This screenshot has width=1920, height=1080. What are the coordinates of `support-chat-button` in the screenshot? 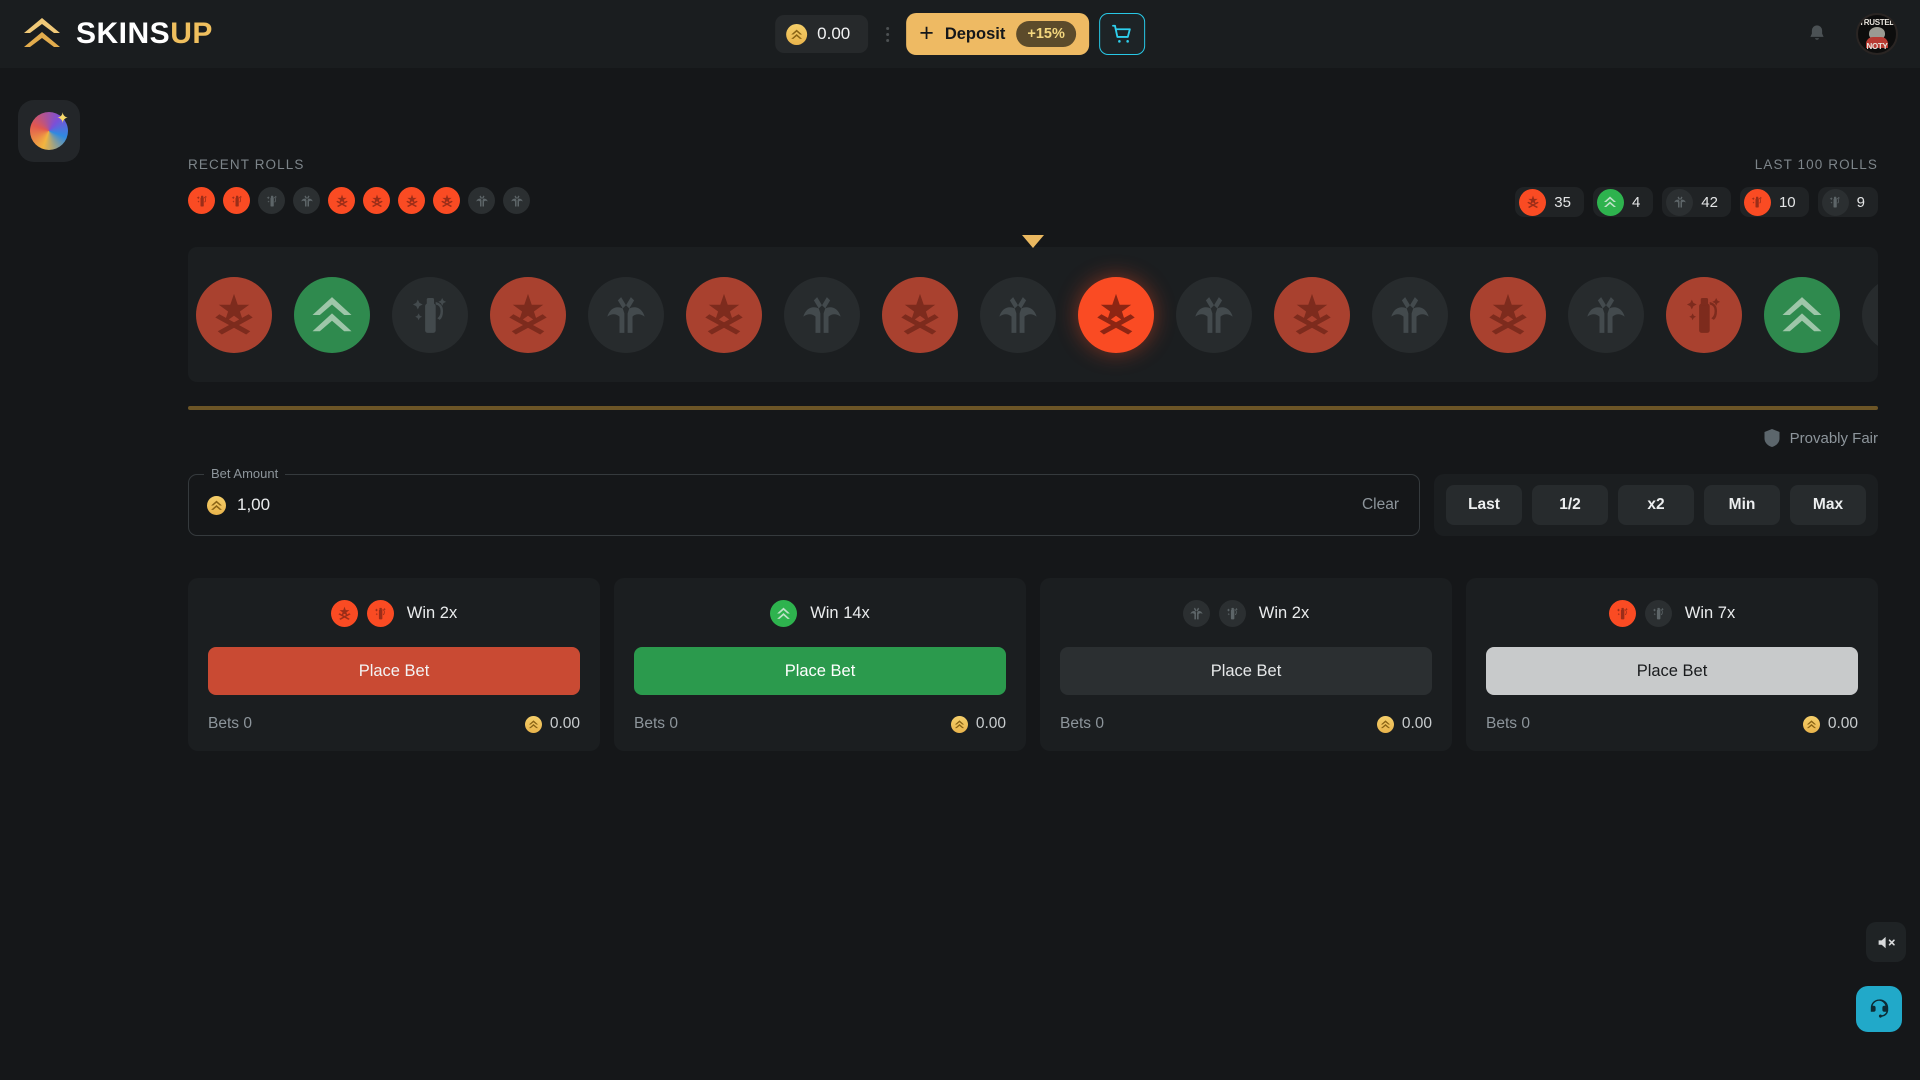 It's located at (1879, 1009).